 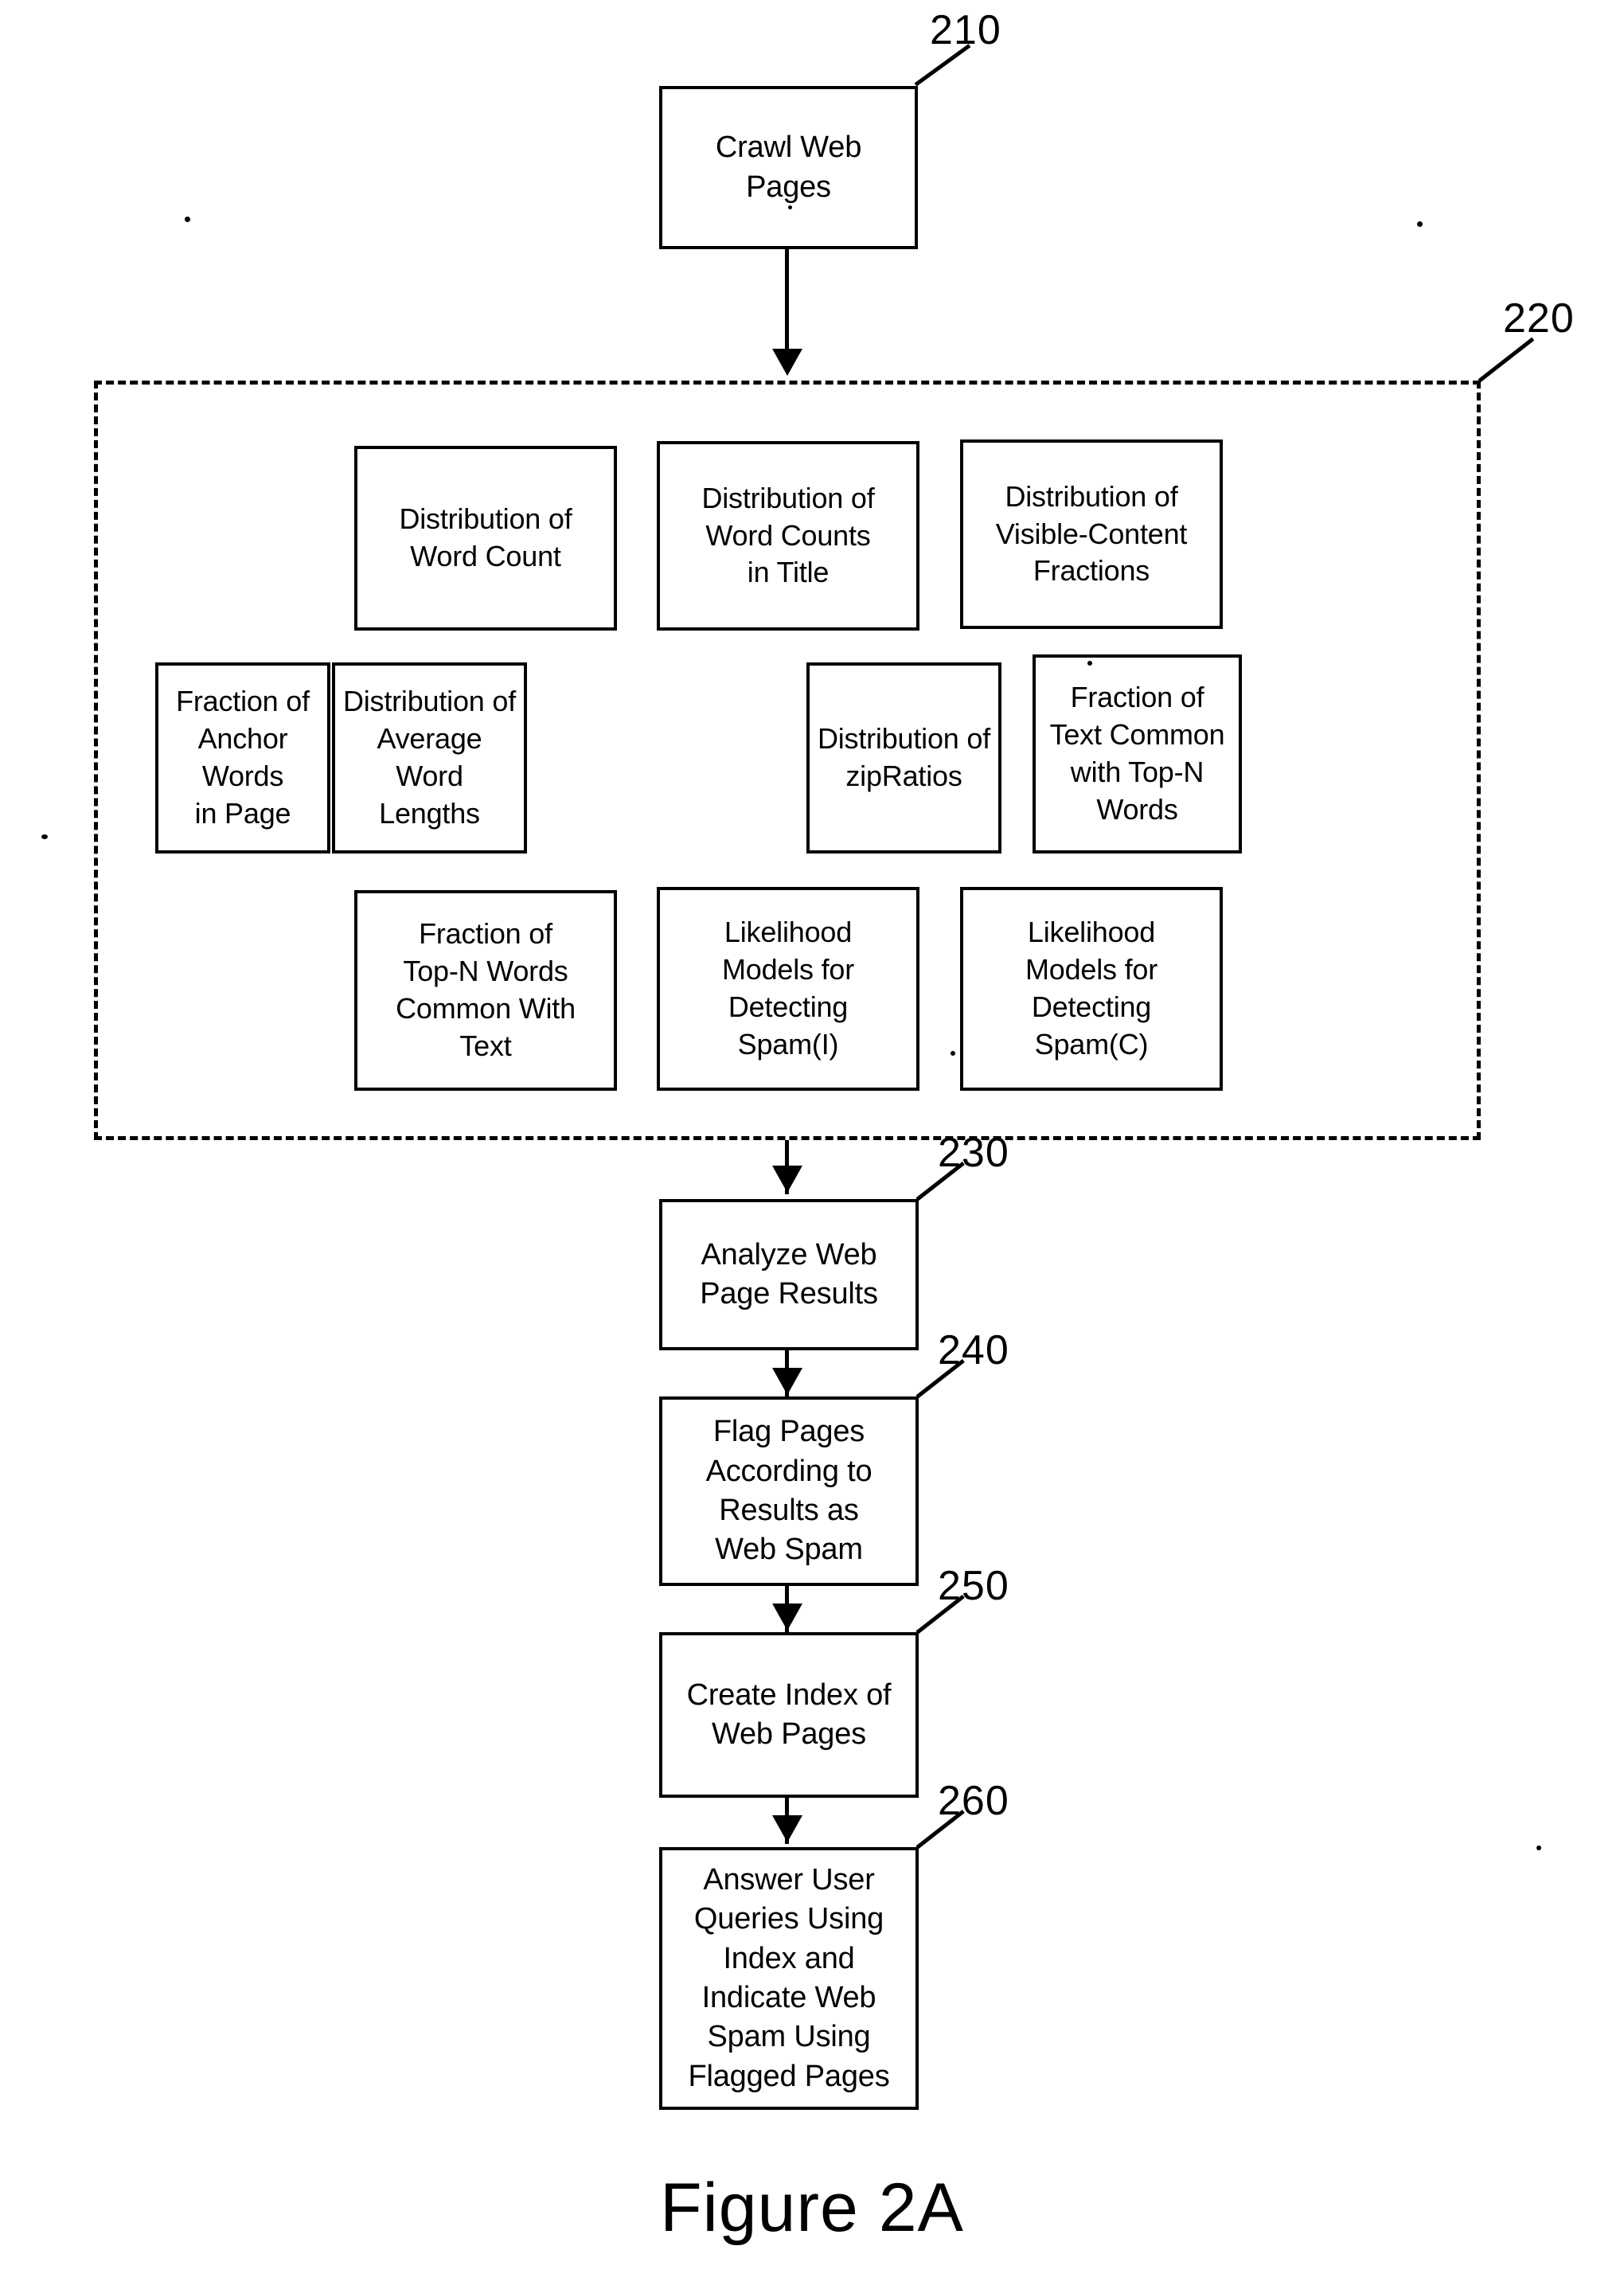 I want to click on process-box-analyze-web-page-results: Analyze Web Page Results, so click(x=789, y=1274).